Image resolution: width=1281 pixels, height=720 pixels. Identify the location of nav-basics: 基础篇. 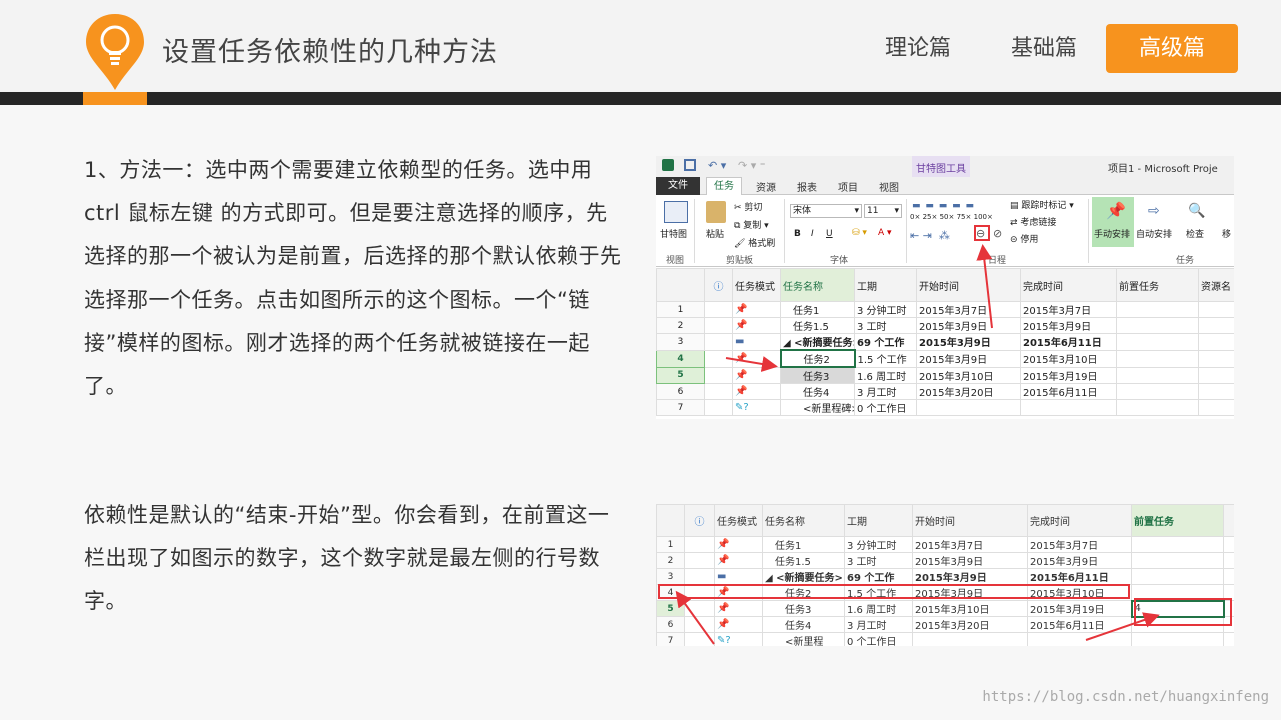
(1044, 48).